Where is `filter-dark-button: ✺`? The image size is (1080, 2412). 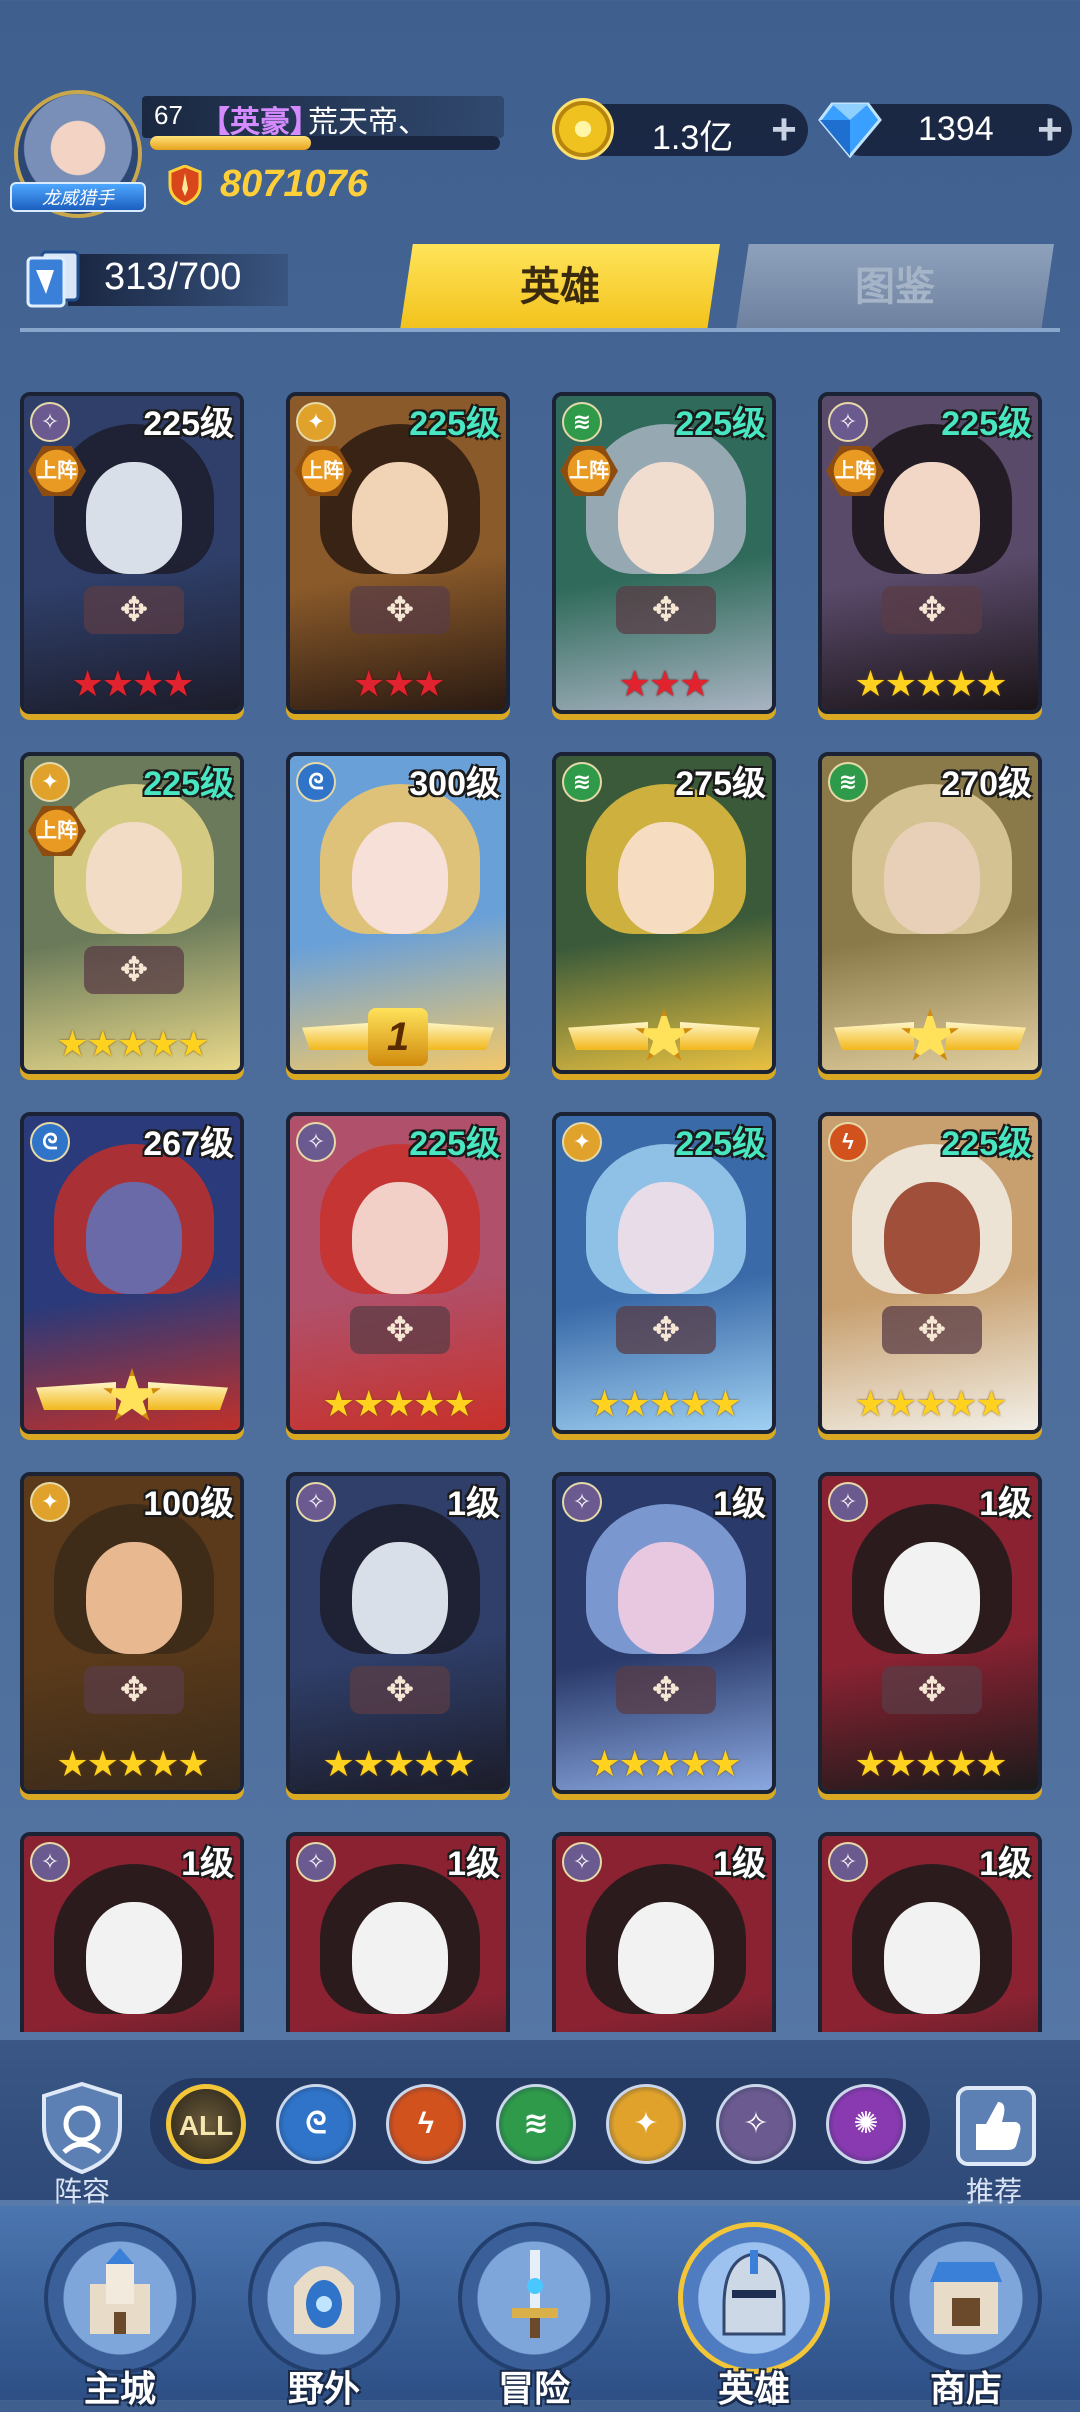
filter-dark-button: ✺ is located at coordinates (866, 2124).